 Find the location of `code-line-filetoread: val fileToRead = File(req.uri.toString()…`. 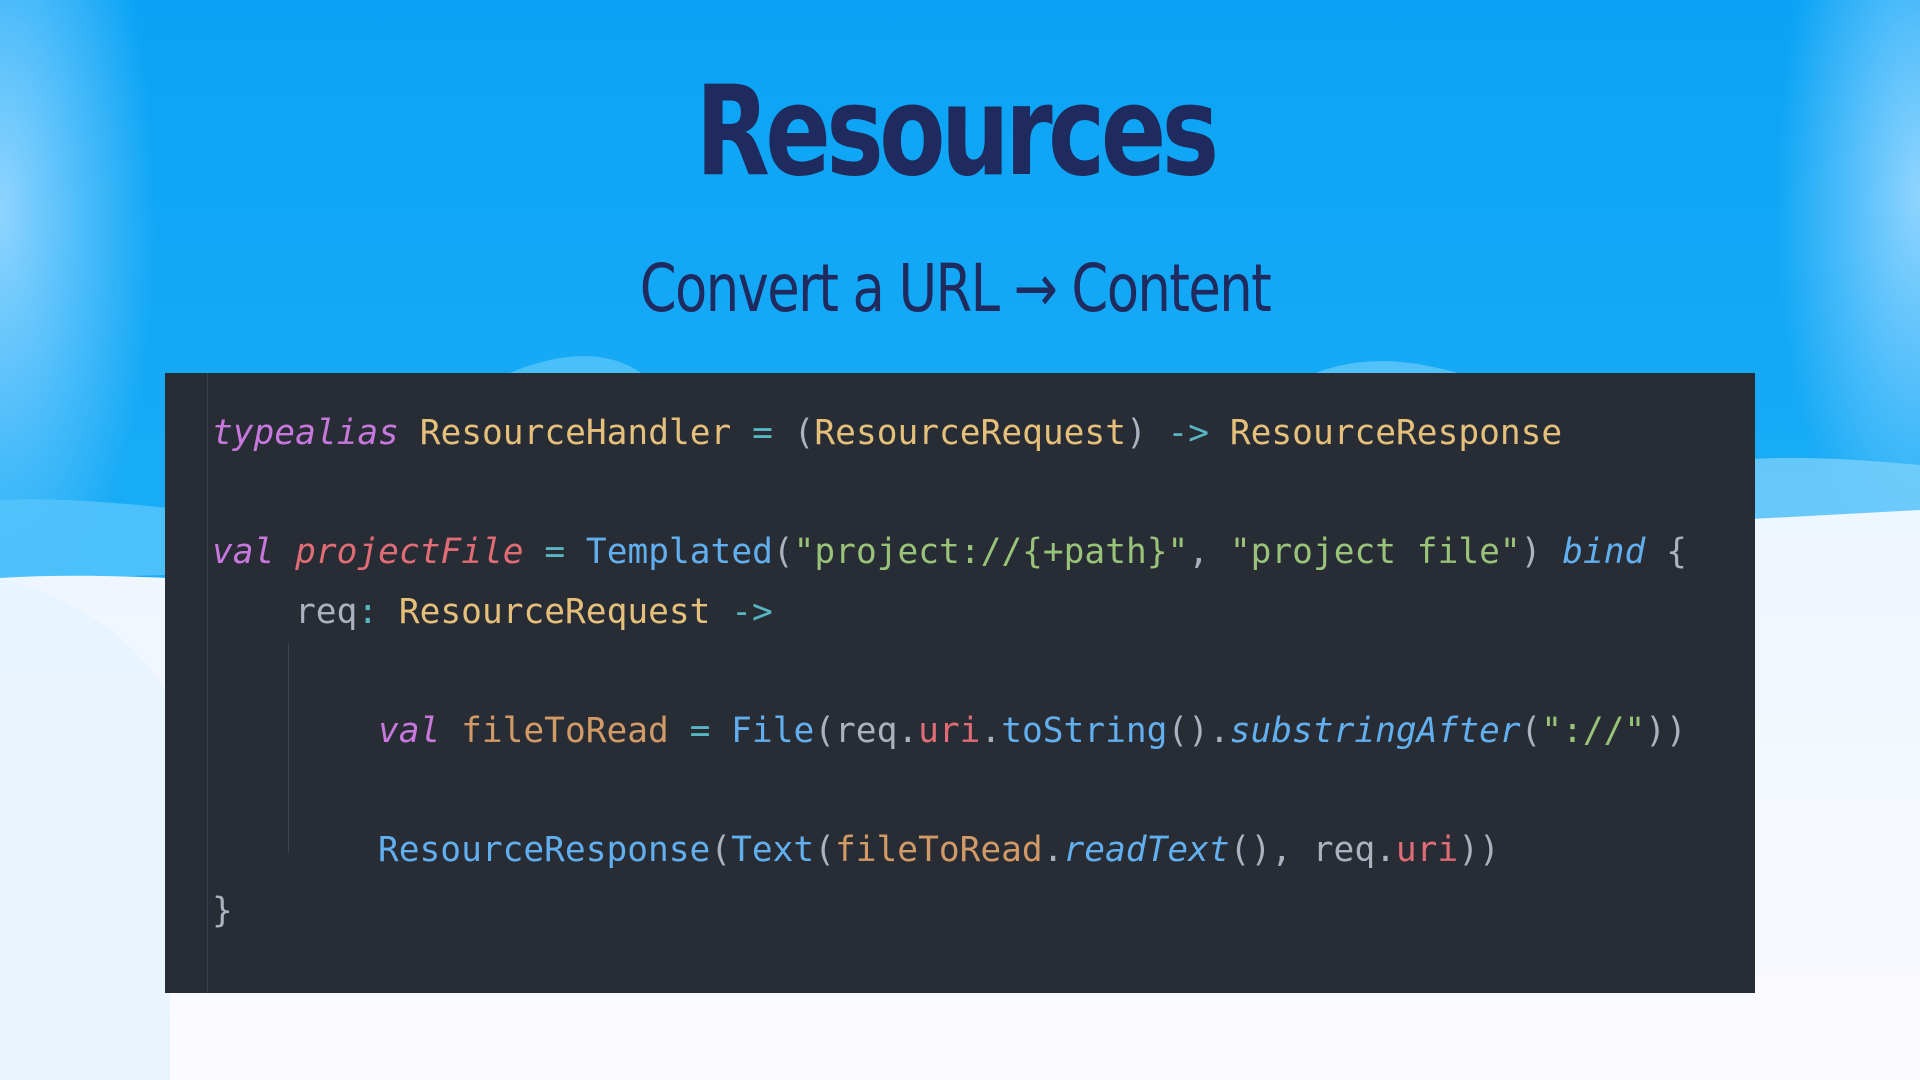

code-line-filetoread: val fileToRead = File(req.uri.toString()… is located at coordinates (1032, 731).